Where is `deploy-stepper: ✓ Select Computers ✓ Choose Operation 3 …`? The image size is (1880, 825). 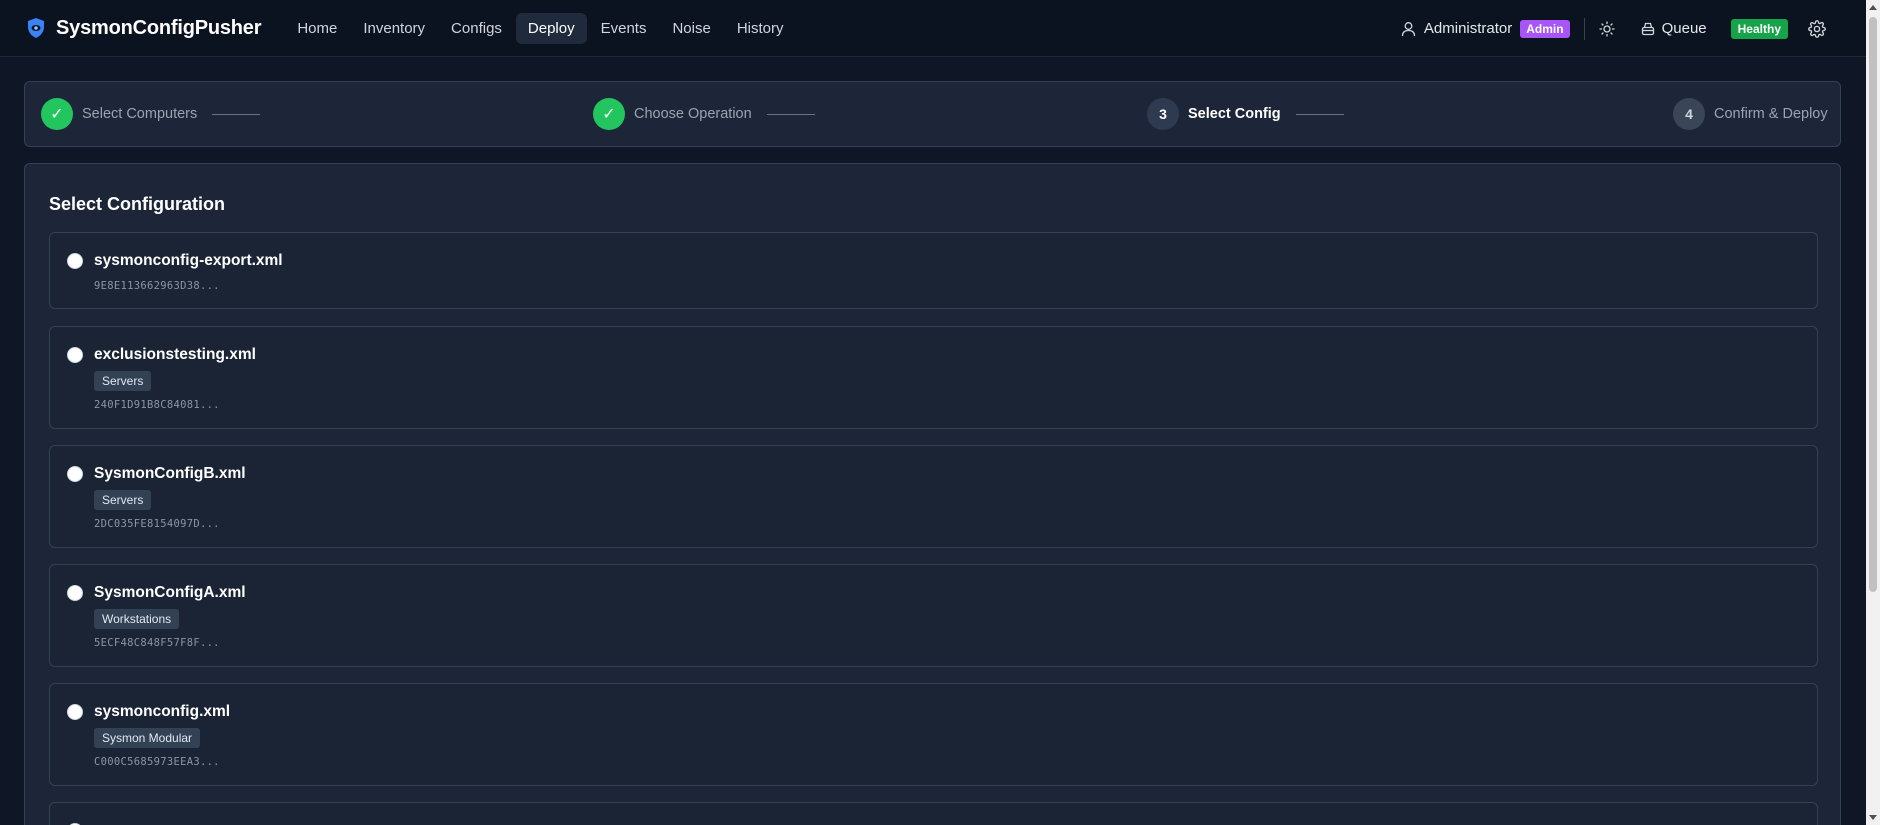
deploy-stepper: ✓ Select Computers ✓ Choose Operation 3 … is located at coordinates (932, 114).